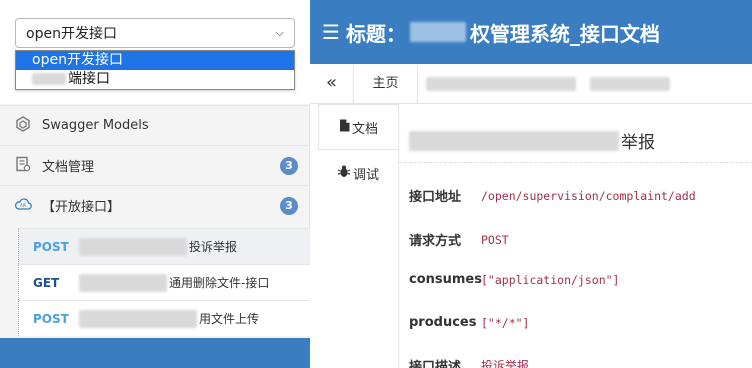 The height and width of the screenshot is (368, 752). I want to click on api-item-complaint-add: POST 投诉举报, so click(164, 246).